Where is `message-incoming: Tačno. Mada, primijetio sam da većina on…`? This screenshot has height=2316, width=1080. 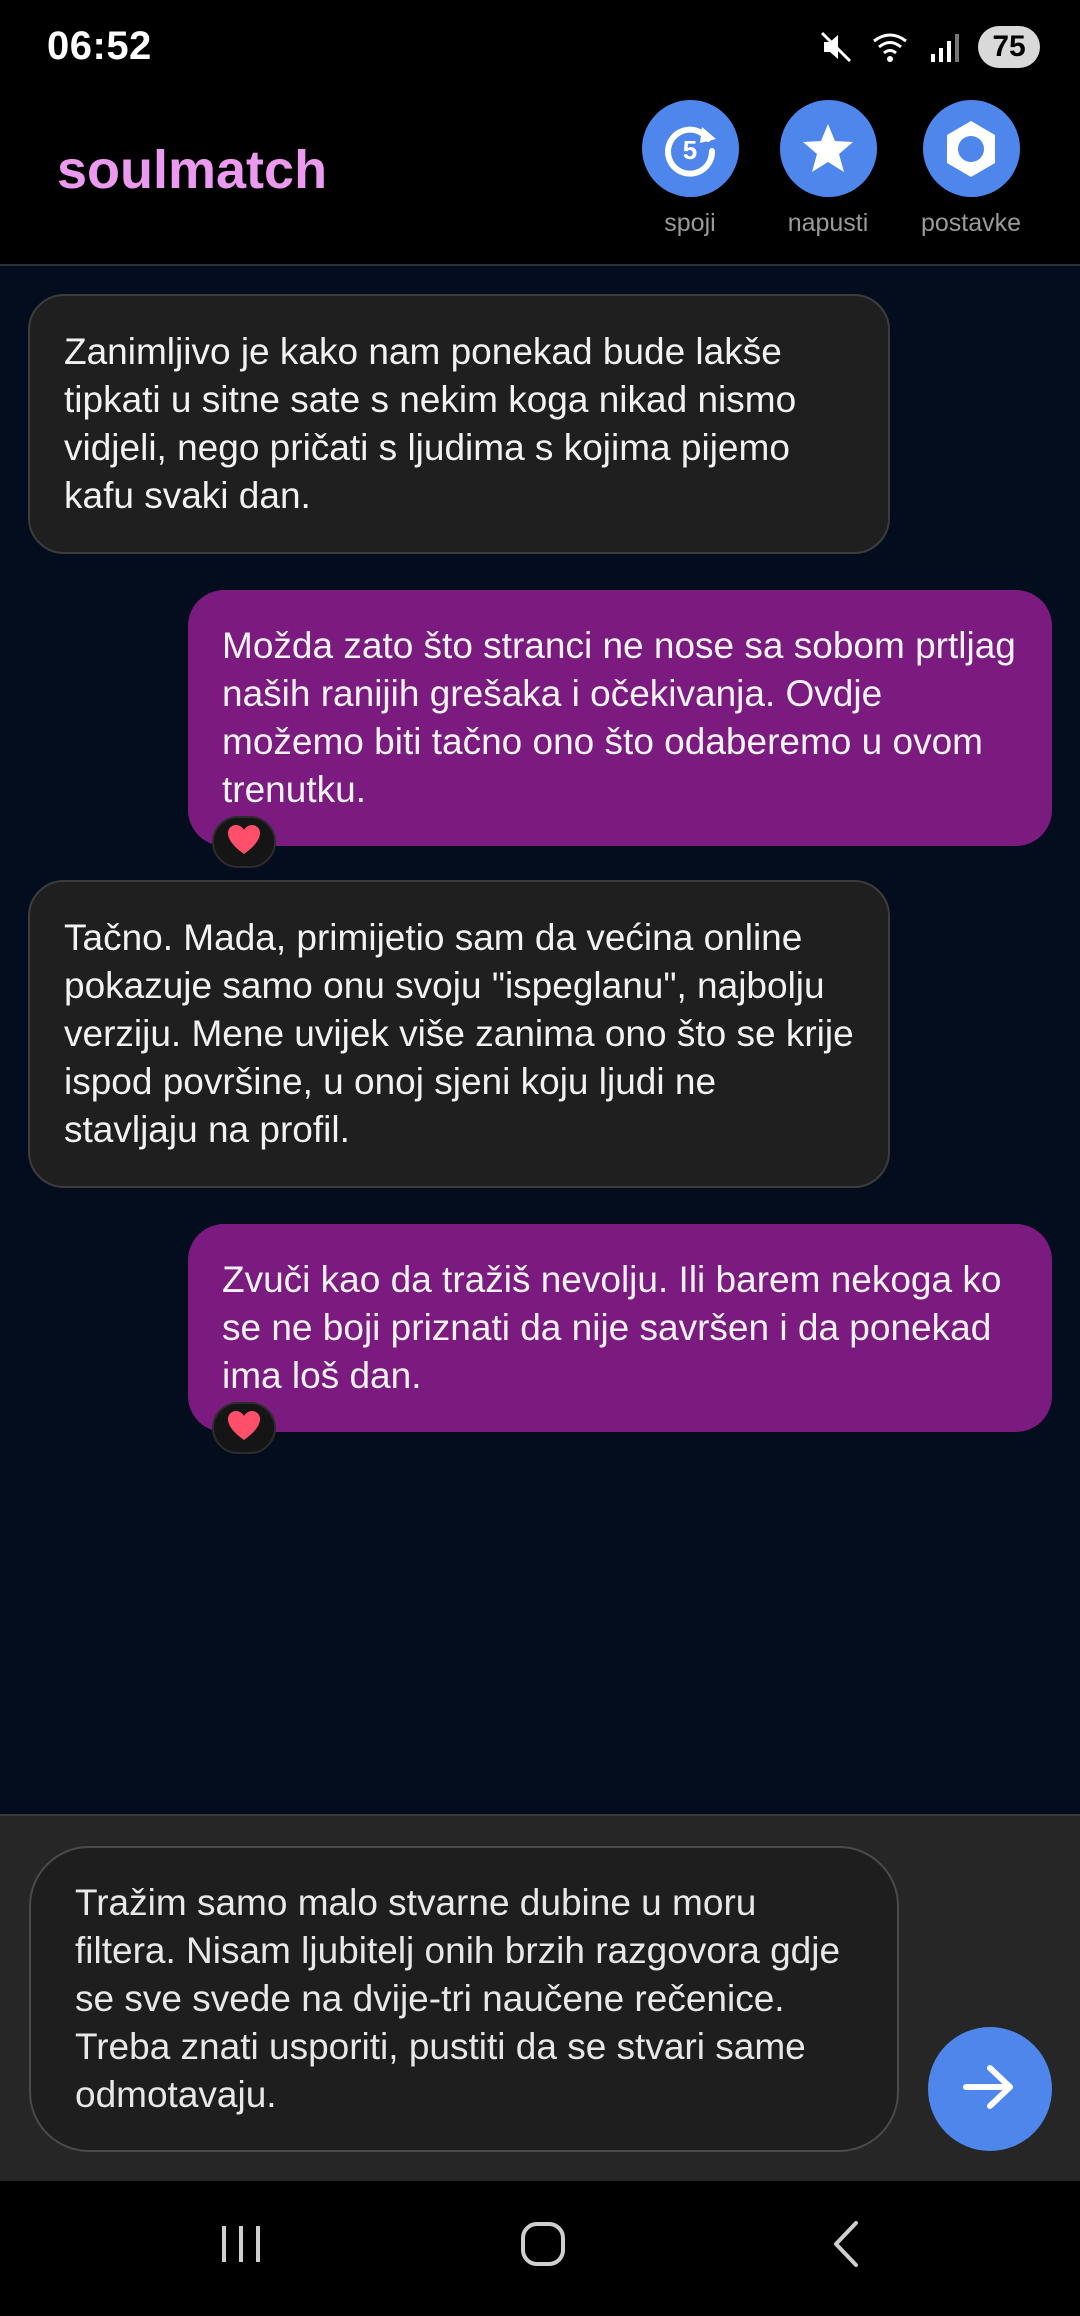
message-incoming: Tačno. Mada, primijetio sam da većina on… is located at coordinates (459, 1034).